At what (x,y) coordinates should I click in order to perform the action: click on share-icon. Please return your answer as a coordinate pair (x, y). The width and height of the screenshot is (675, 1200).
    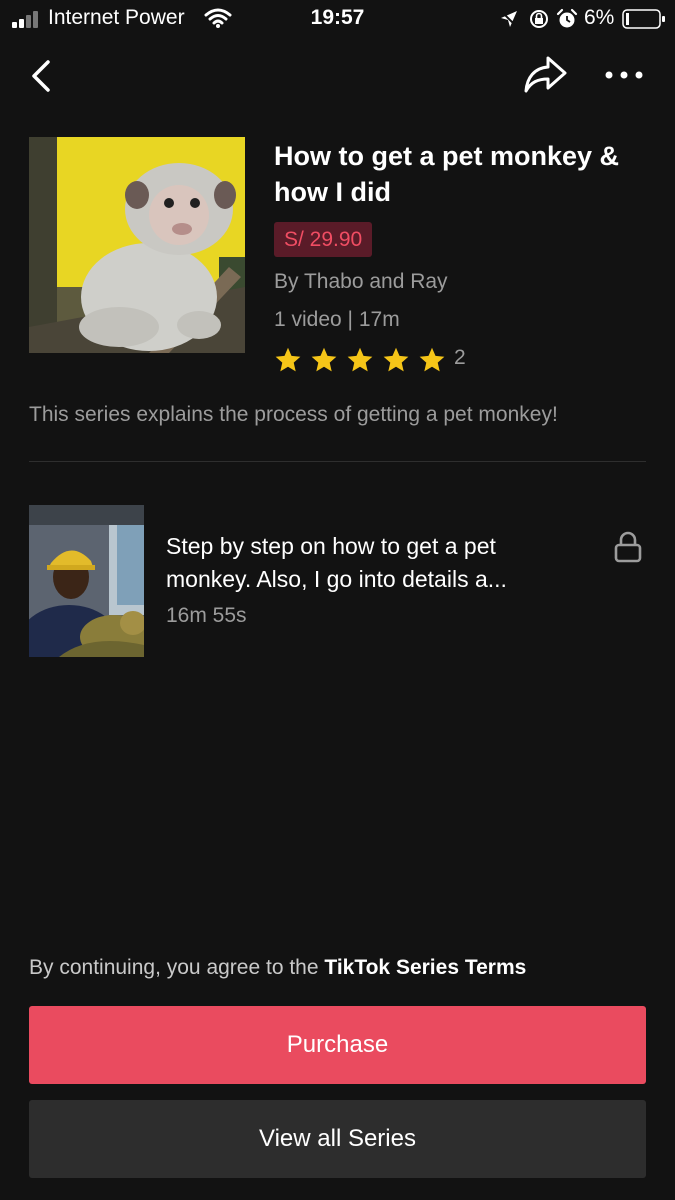
    Looking at the image, I should click on (545, 75).